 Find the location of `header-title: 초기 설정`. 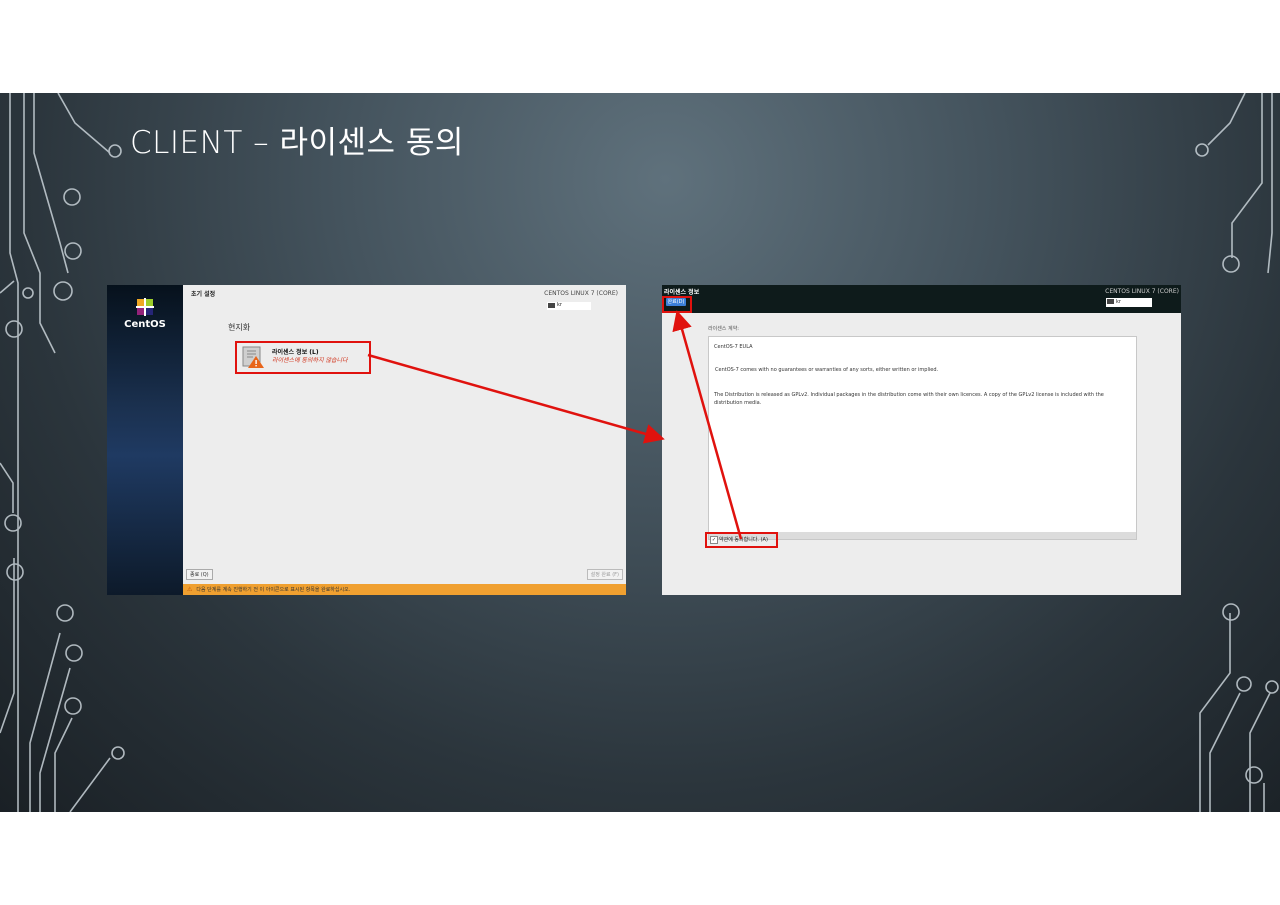

header-title: 초기 설정 is located at coordinates (203, 294).